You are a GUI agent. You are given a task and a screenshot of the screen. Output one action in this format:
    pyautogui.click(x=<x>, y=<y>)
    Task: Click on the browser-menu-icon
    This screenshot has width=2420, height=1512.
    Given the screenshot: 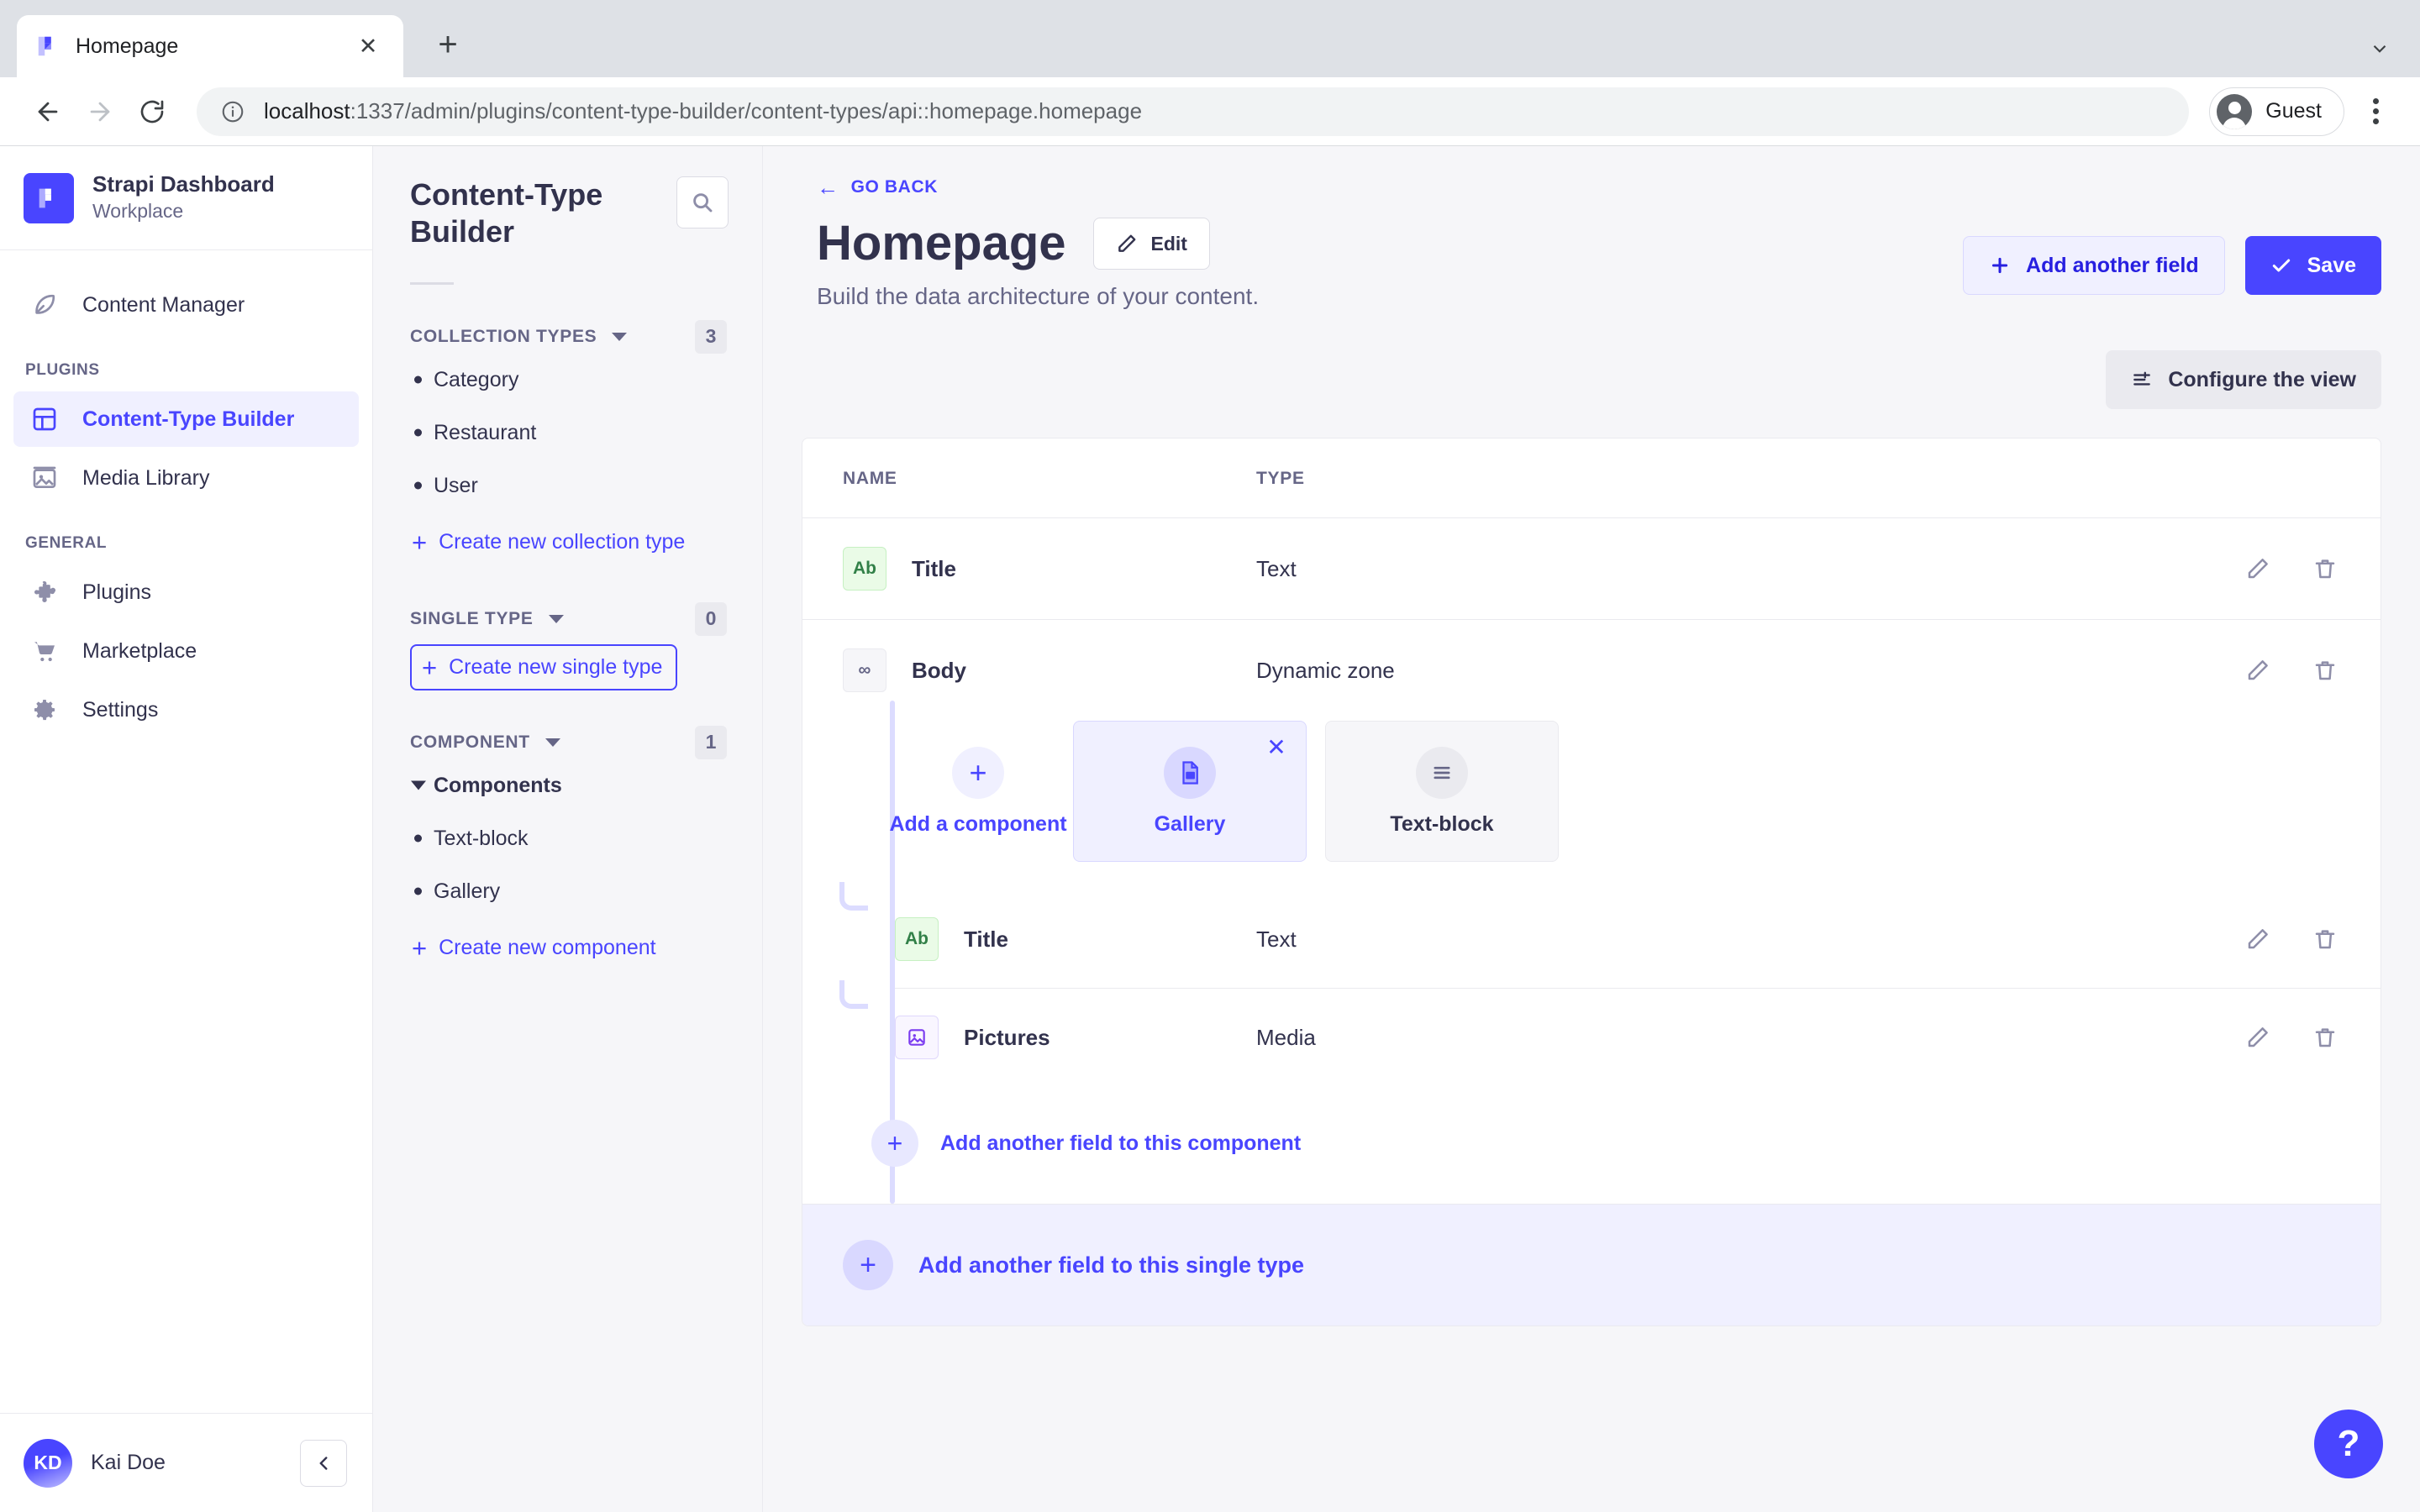 What is the action you would take?
    pyautogui.click(x=2375, y=111)
    